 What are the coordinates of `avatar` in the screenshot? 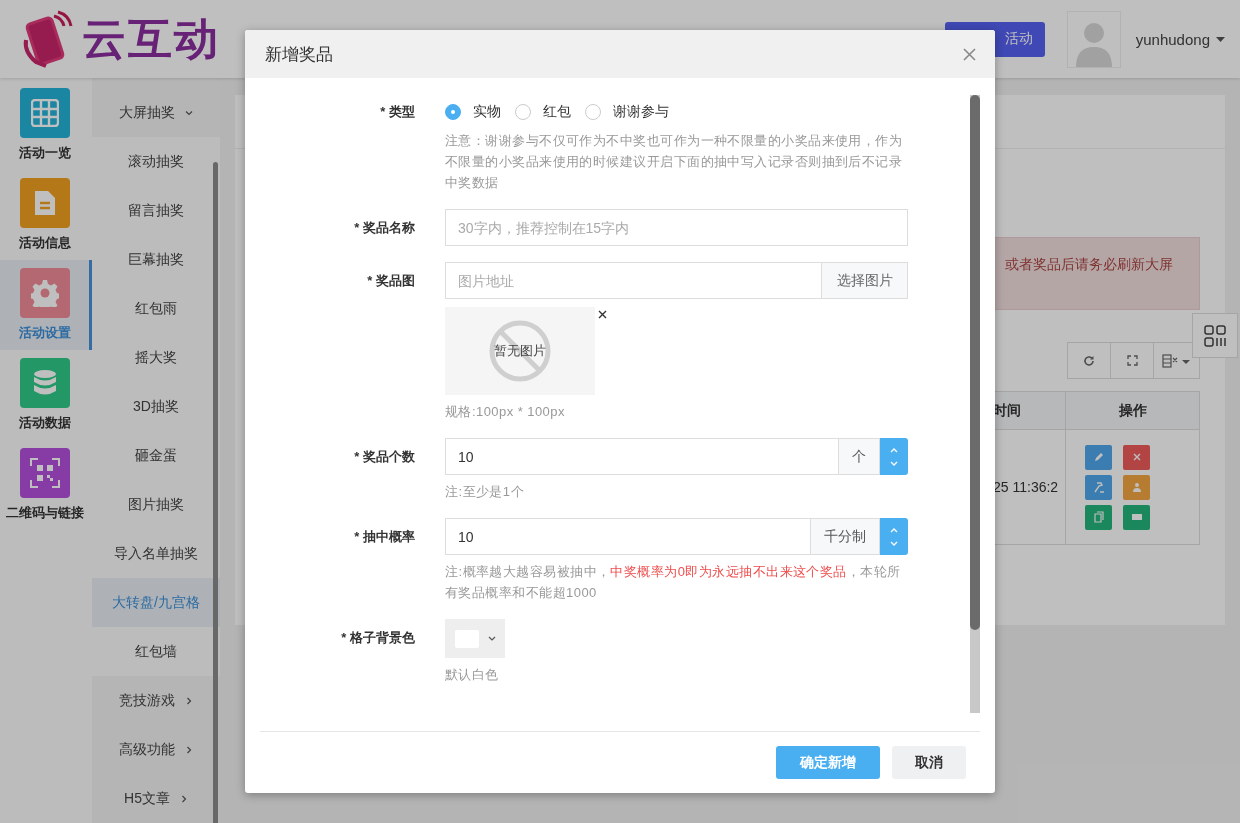 It's located at (1093, 39).